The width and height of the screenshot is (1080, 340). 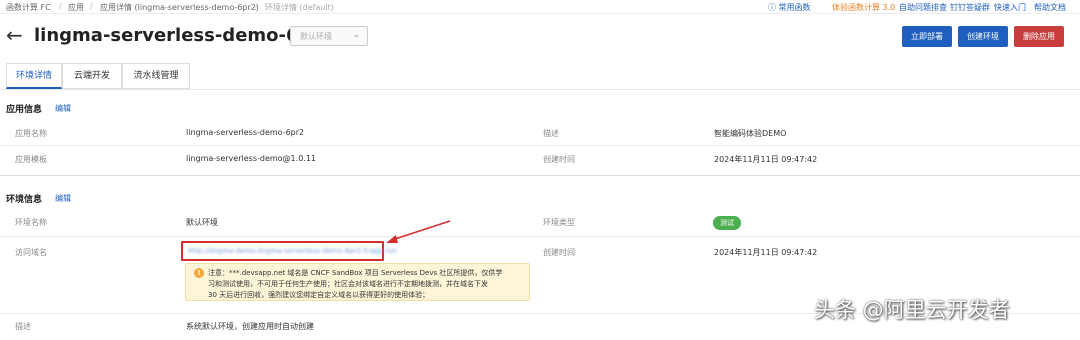 I want to click on breadcrumb-env-detail: 环境详情 (default), so click(x=299, y=7).